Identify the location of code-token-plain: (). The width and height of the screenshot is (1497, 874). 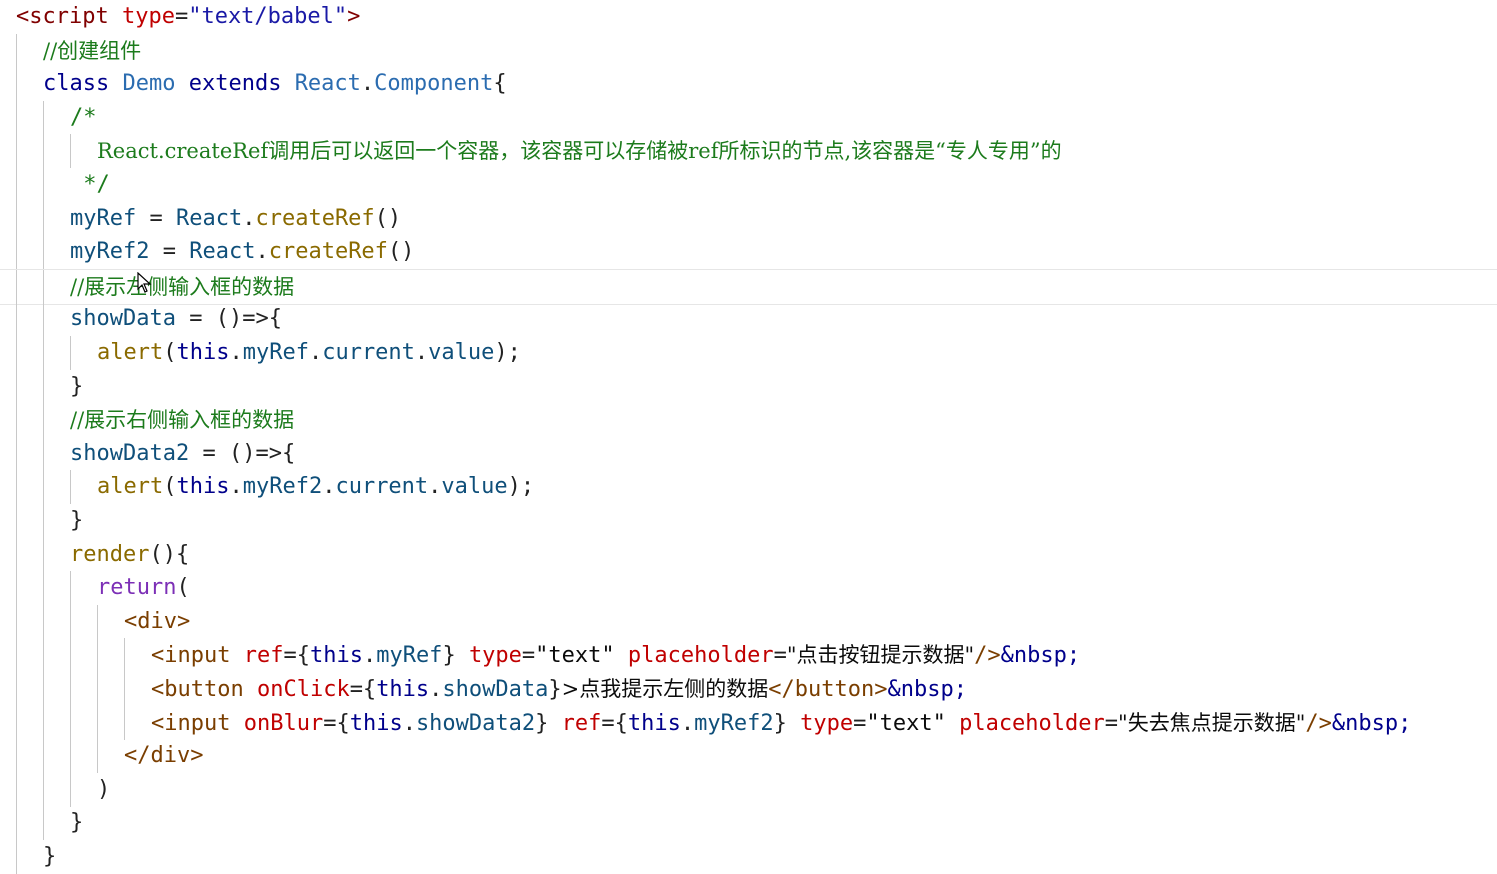
(401, 252).